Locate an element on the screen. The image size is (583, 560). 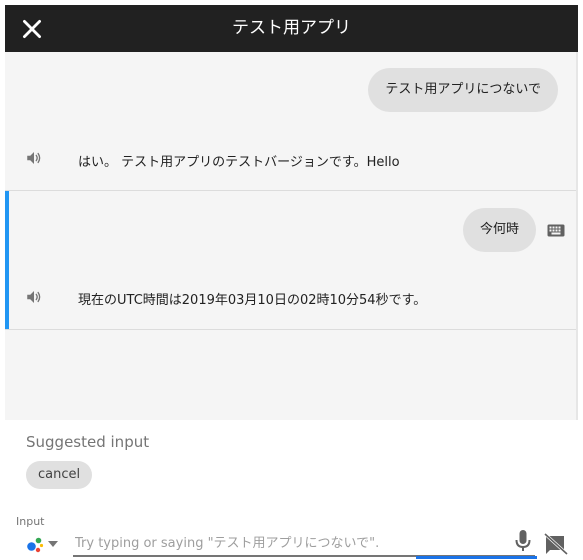
suggested-input-title: Suggested input is located at coordinates (88, 442).